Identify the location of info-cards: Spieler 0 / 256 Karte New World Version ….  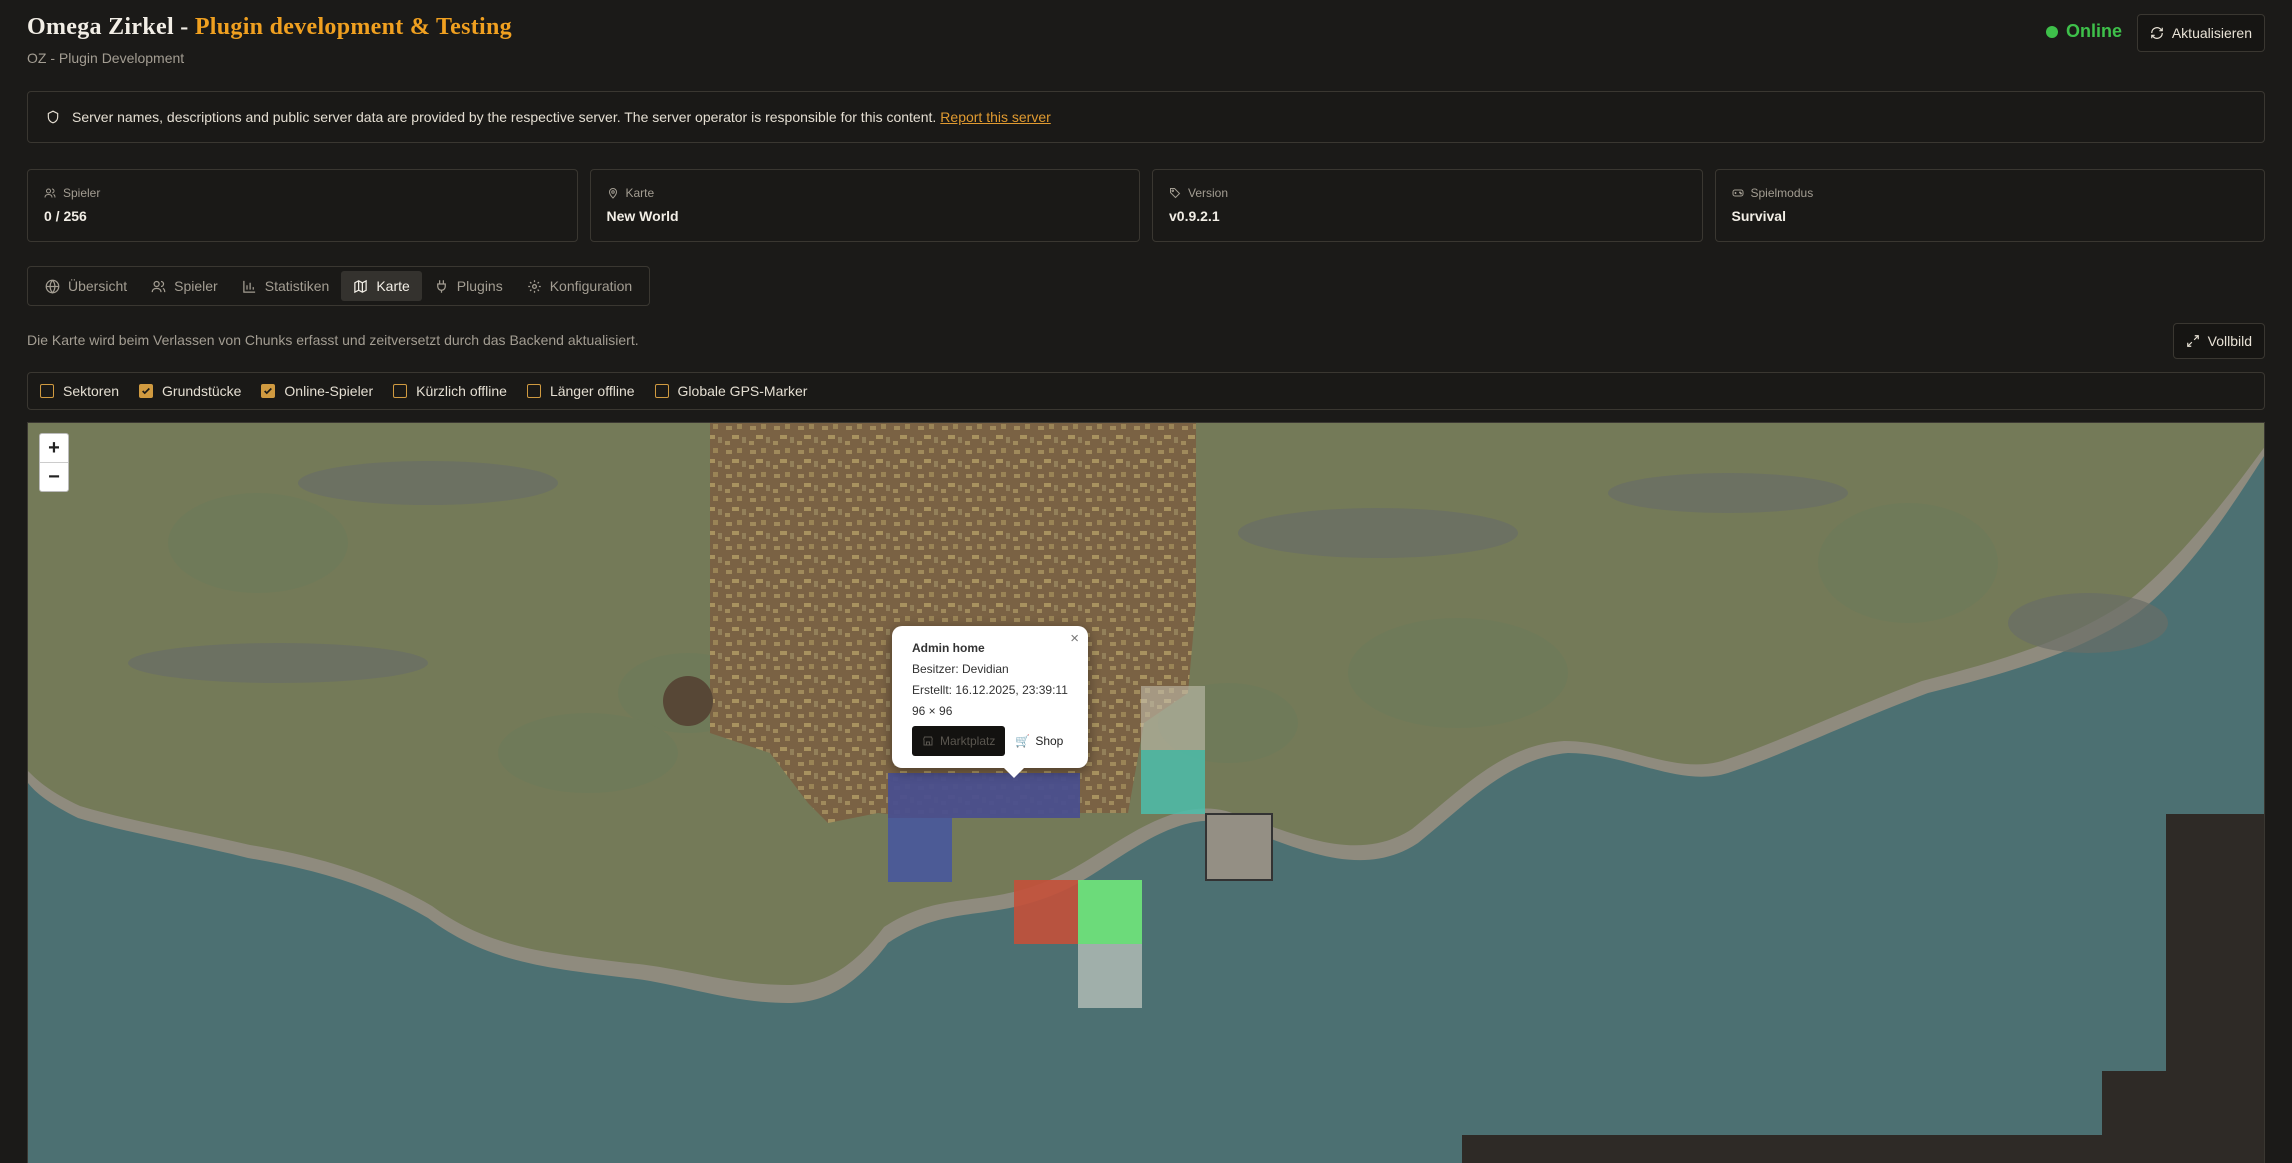
(1146, 205).